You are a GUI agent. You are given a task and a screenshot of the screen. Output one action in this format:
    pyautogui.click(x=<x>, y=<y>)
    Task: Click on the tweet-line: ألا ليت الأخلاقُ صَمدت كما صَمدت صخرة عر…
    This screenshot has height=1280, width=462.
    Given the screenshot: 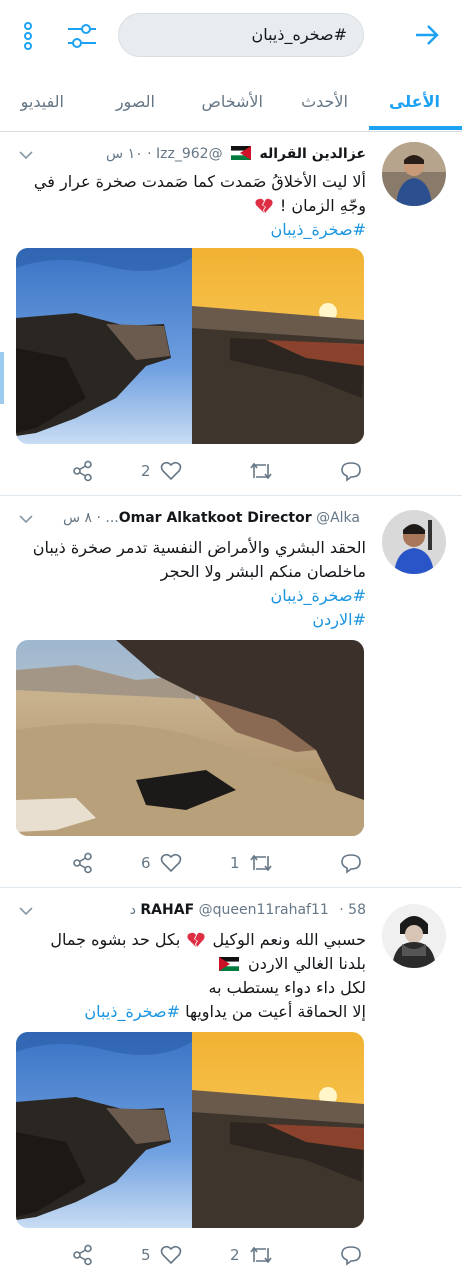 What is the action you would take?
    pyautogui.click(x=199, y=181)
    